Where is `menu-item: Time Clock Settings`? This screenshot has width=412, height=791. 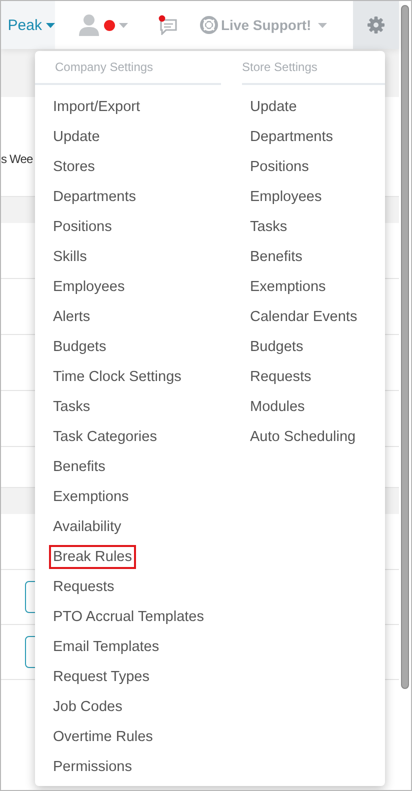
menu-item: Time Clock Settings is located at coordinates (117, 377).